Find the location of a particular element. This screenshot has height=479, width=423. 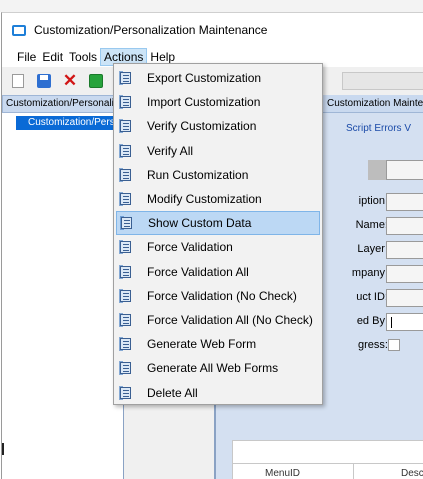

created-by-field is located at coordinates (404, 322).